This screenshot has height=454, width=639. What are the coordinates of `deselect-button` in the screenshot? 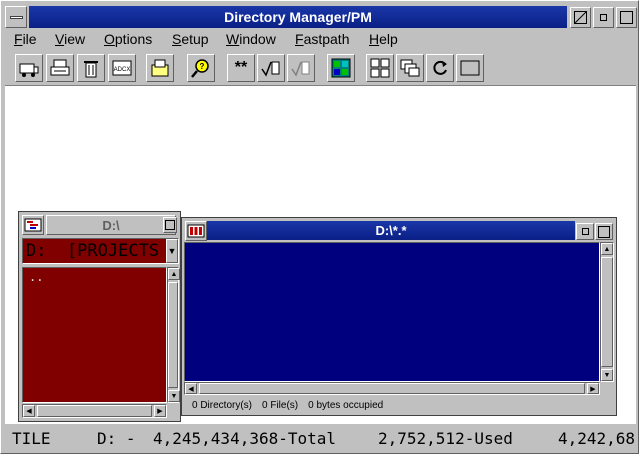 It's located at (301, 68).